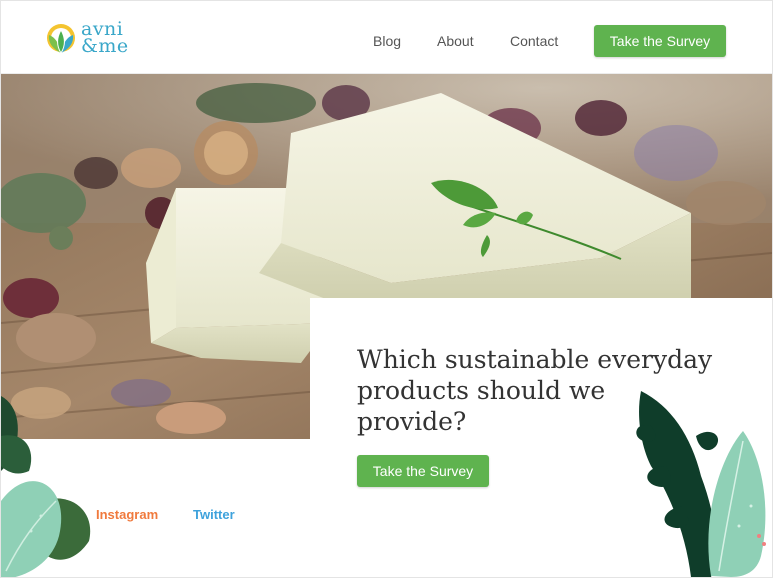 The image size is (773, 578). What do you see at coordinates (46, 486) in the screenshot?
I see `decorative-leaves-left-icon` at bounding box center [46, 486].